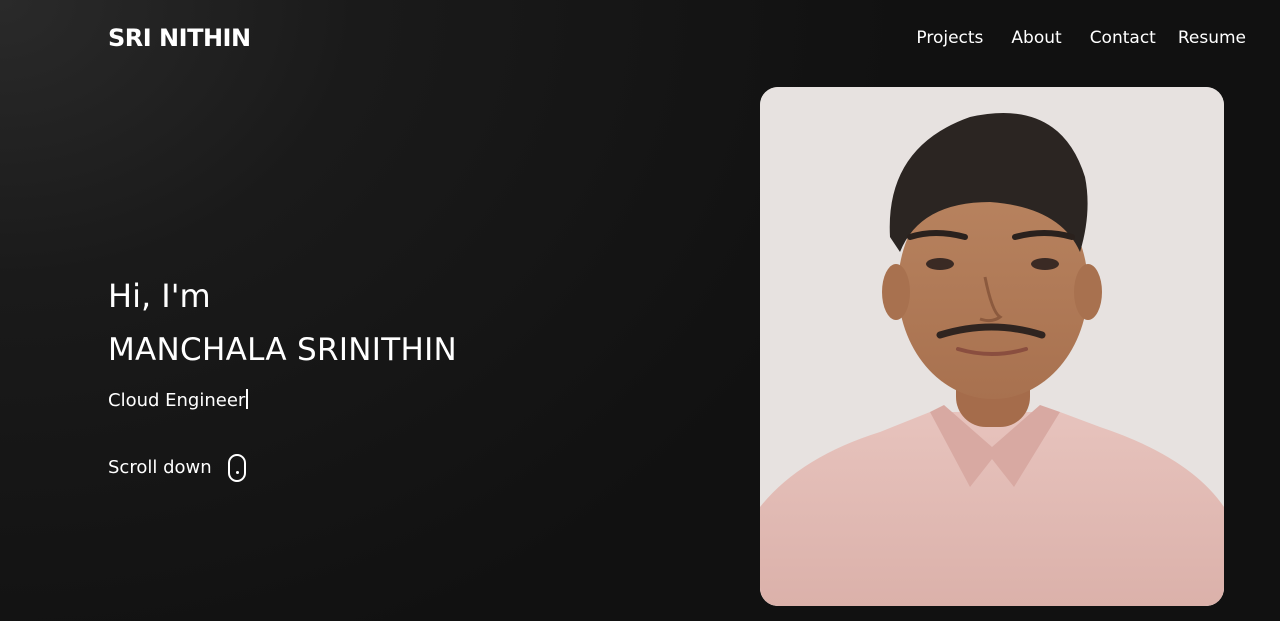 The image size is (1280, 621). I want to click on nav-link-resume: Resume, so click(1212, 38).